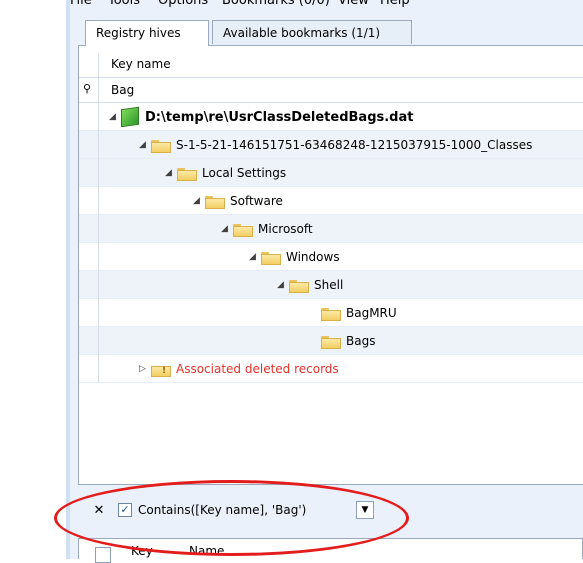 This screenshot has height=563, width=583. What do you see at coordinates (244, 173) in the screenshot?
I see `key-label: Local Settings` at bounding box center [244, 173].